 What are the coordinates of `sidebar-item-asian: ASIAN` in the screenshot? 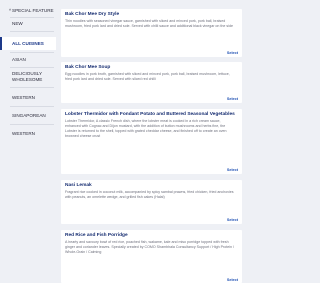 It's located at (28, 60).